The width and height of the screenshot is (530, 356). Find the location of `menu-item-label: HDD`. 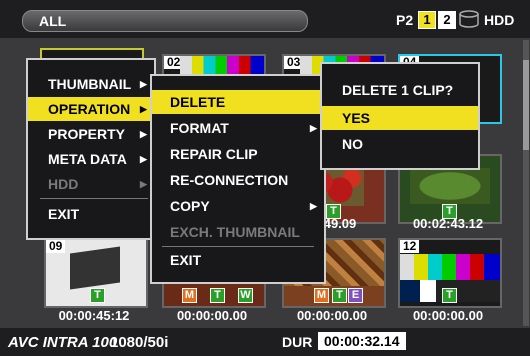

menu-item-label: HDD is located at coordinates (63, 184).